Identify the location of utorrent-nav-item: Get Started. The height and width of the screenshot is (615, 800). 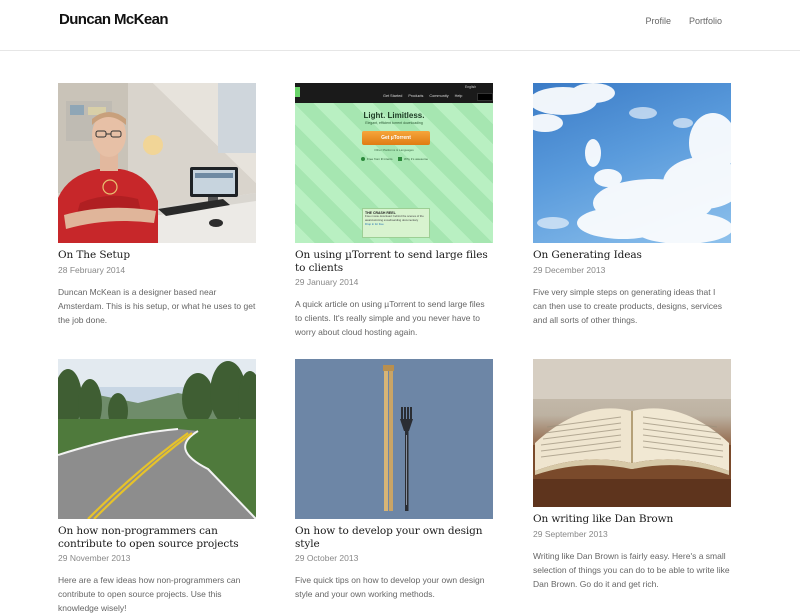
(393, 96).